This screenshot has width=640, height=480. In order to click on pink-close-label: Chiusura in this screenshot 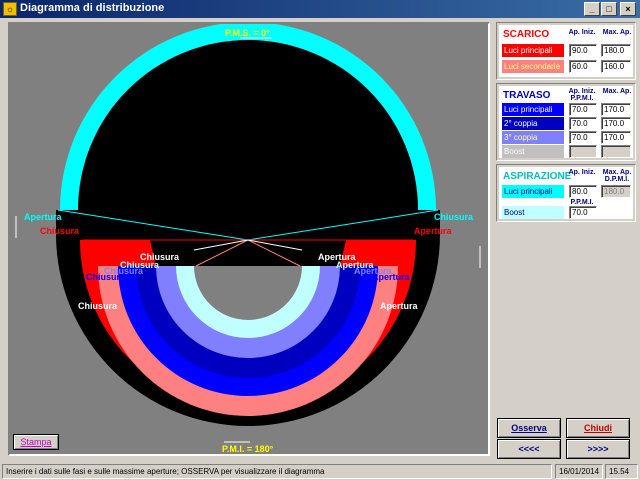, I will do `click(98, 306)`.